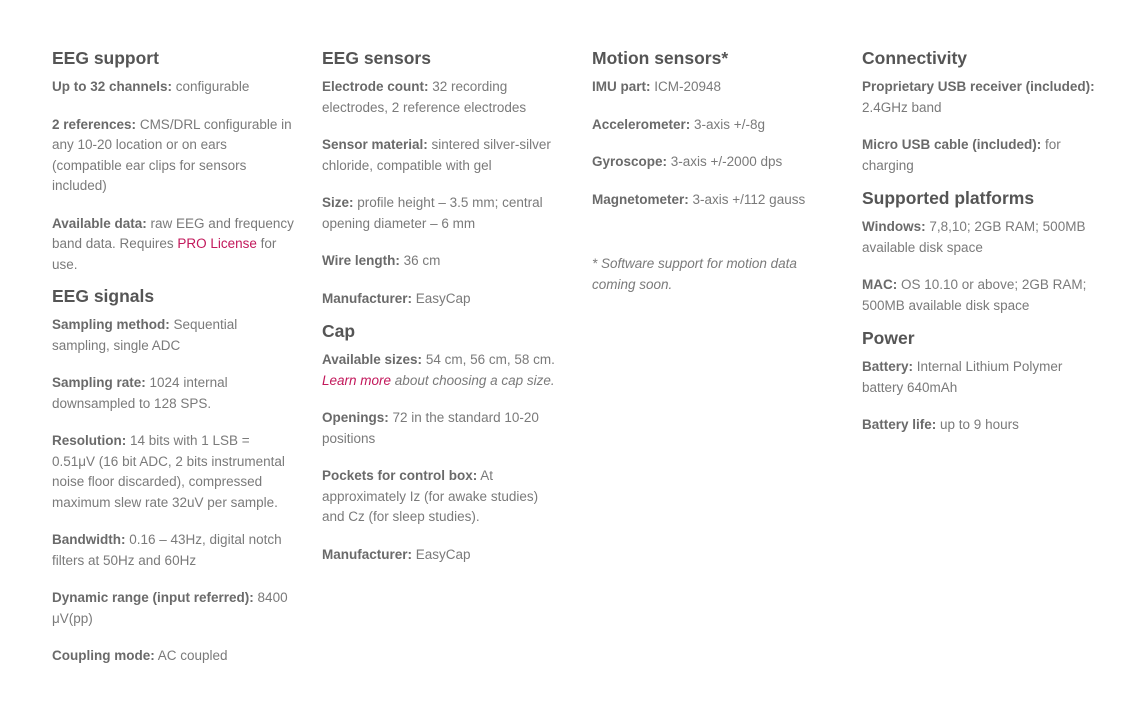 This screenshot has width=1135, height=714. What do you see at coordinates (699, 199) in the screenshot?
I see `spec-magnetometer: Magnetometer: 3-axis +/112 gauss` at bounding box center [699, 199].